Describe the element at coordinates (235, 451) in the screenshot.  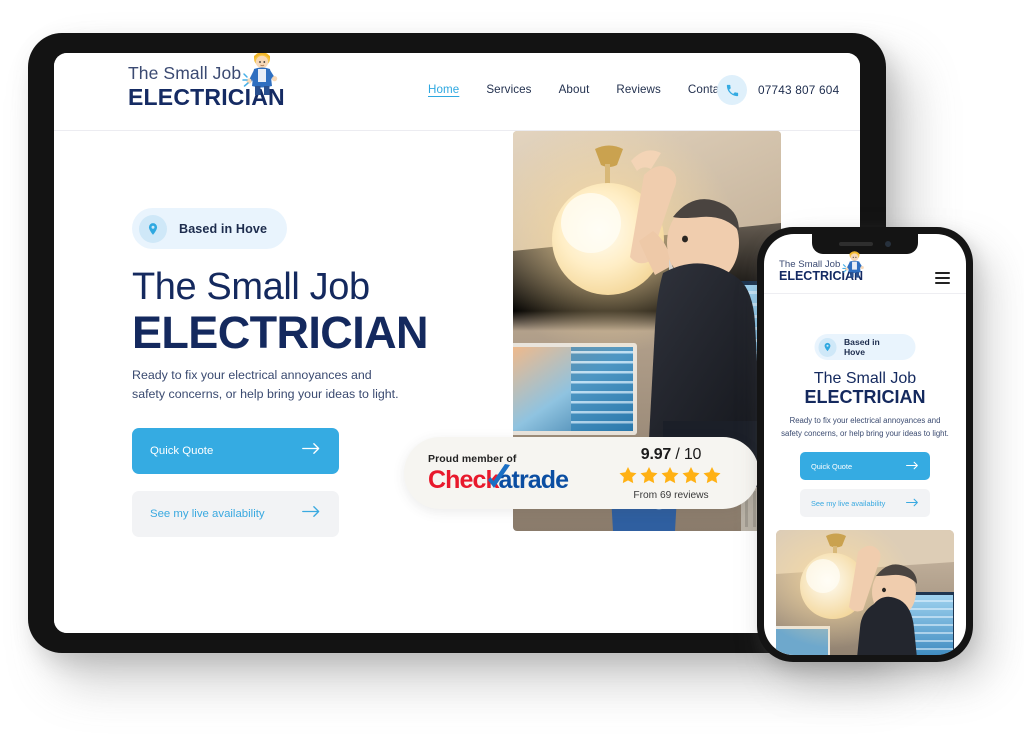
I see `quick-quote-button: Quick Quote` at that location.